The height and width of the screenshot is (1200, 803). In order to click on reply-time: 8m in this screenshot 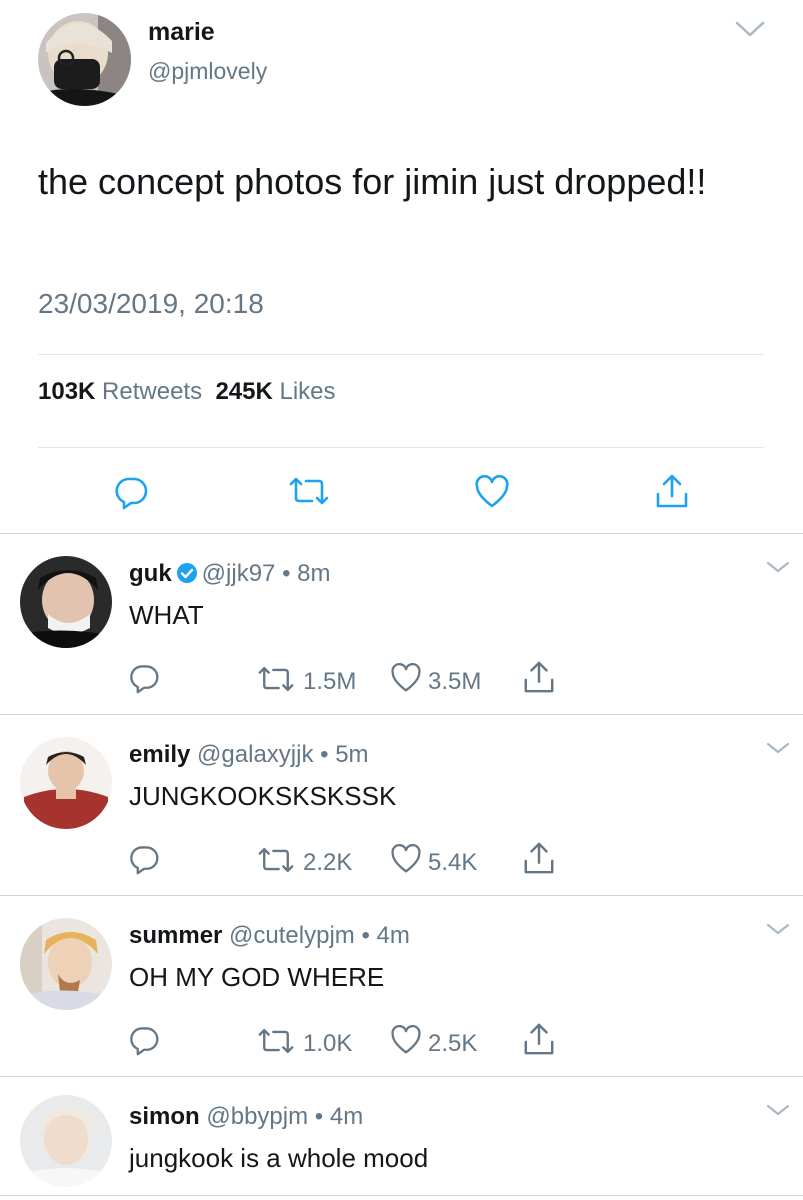, I will do `click(313, 573)`.